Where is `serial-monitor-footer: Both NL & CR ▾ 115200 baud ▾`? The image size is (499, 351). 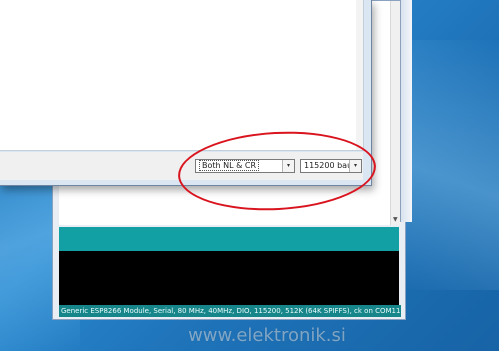
serial-monitor-footer: Both NL & CR ▾ 115200 baud ▾ is located at coordinates (181, 166).